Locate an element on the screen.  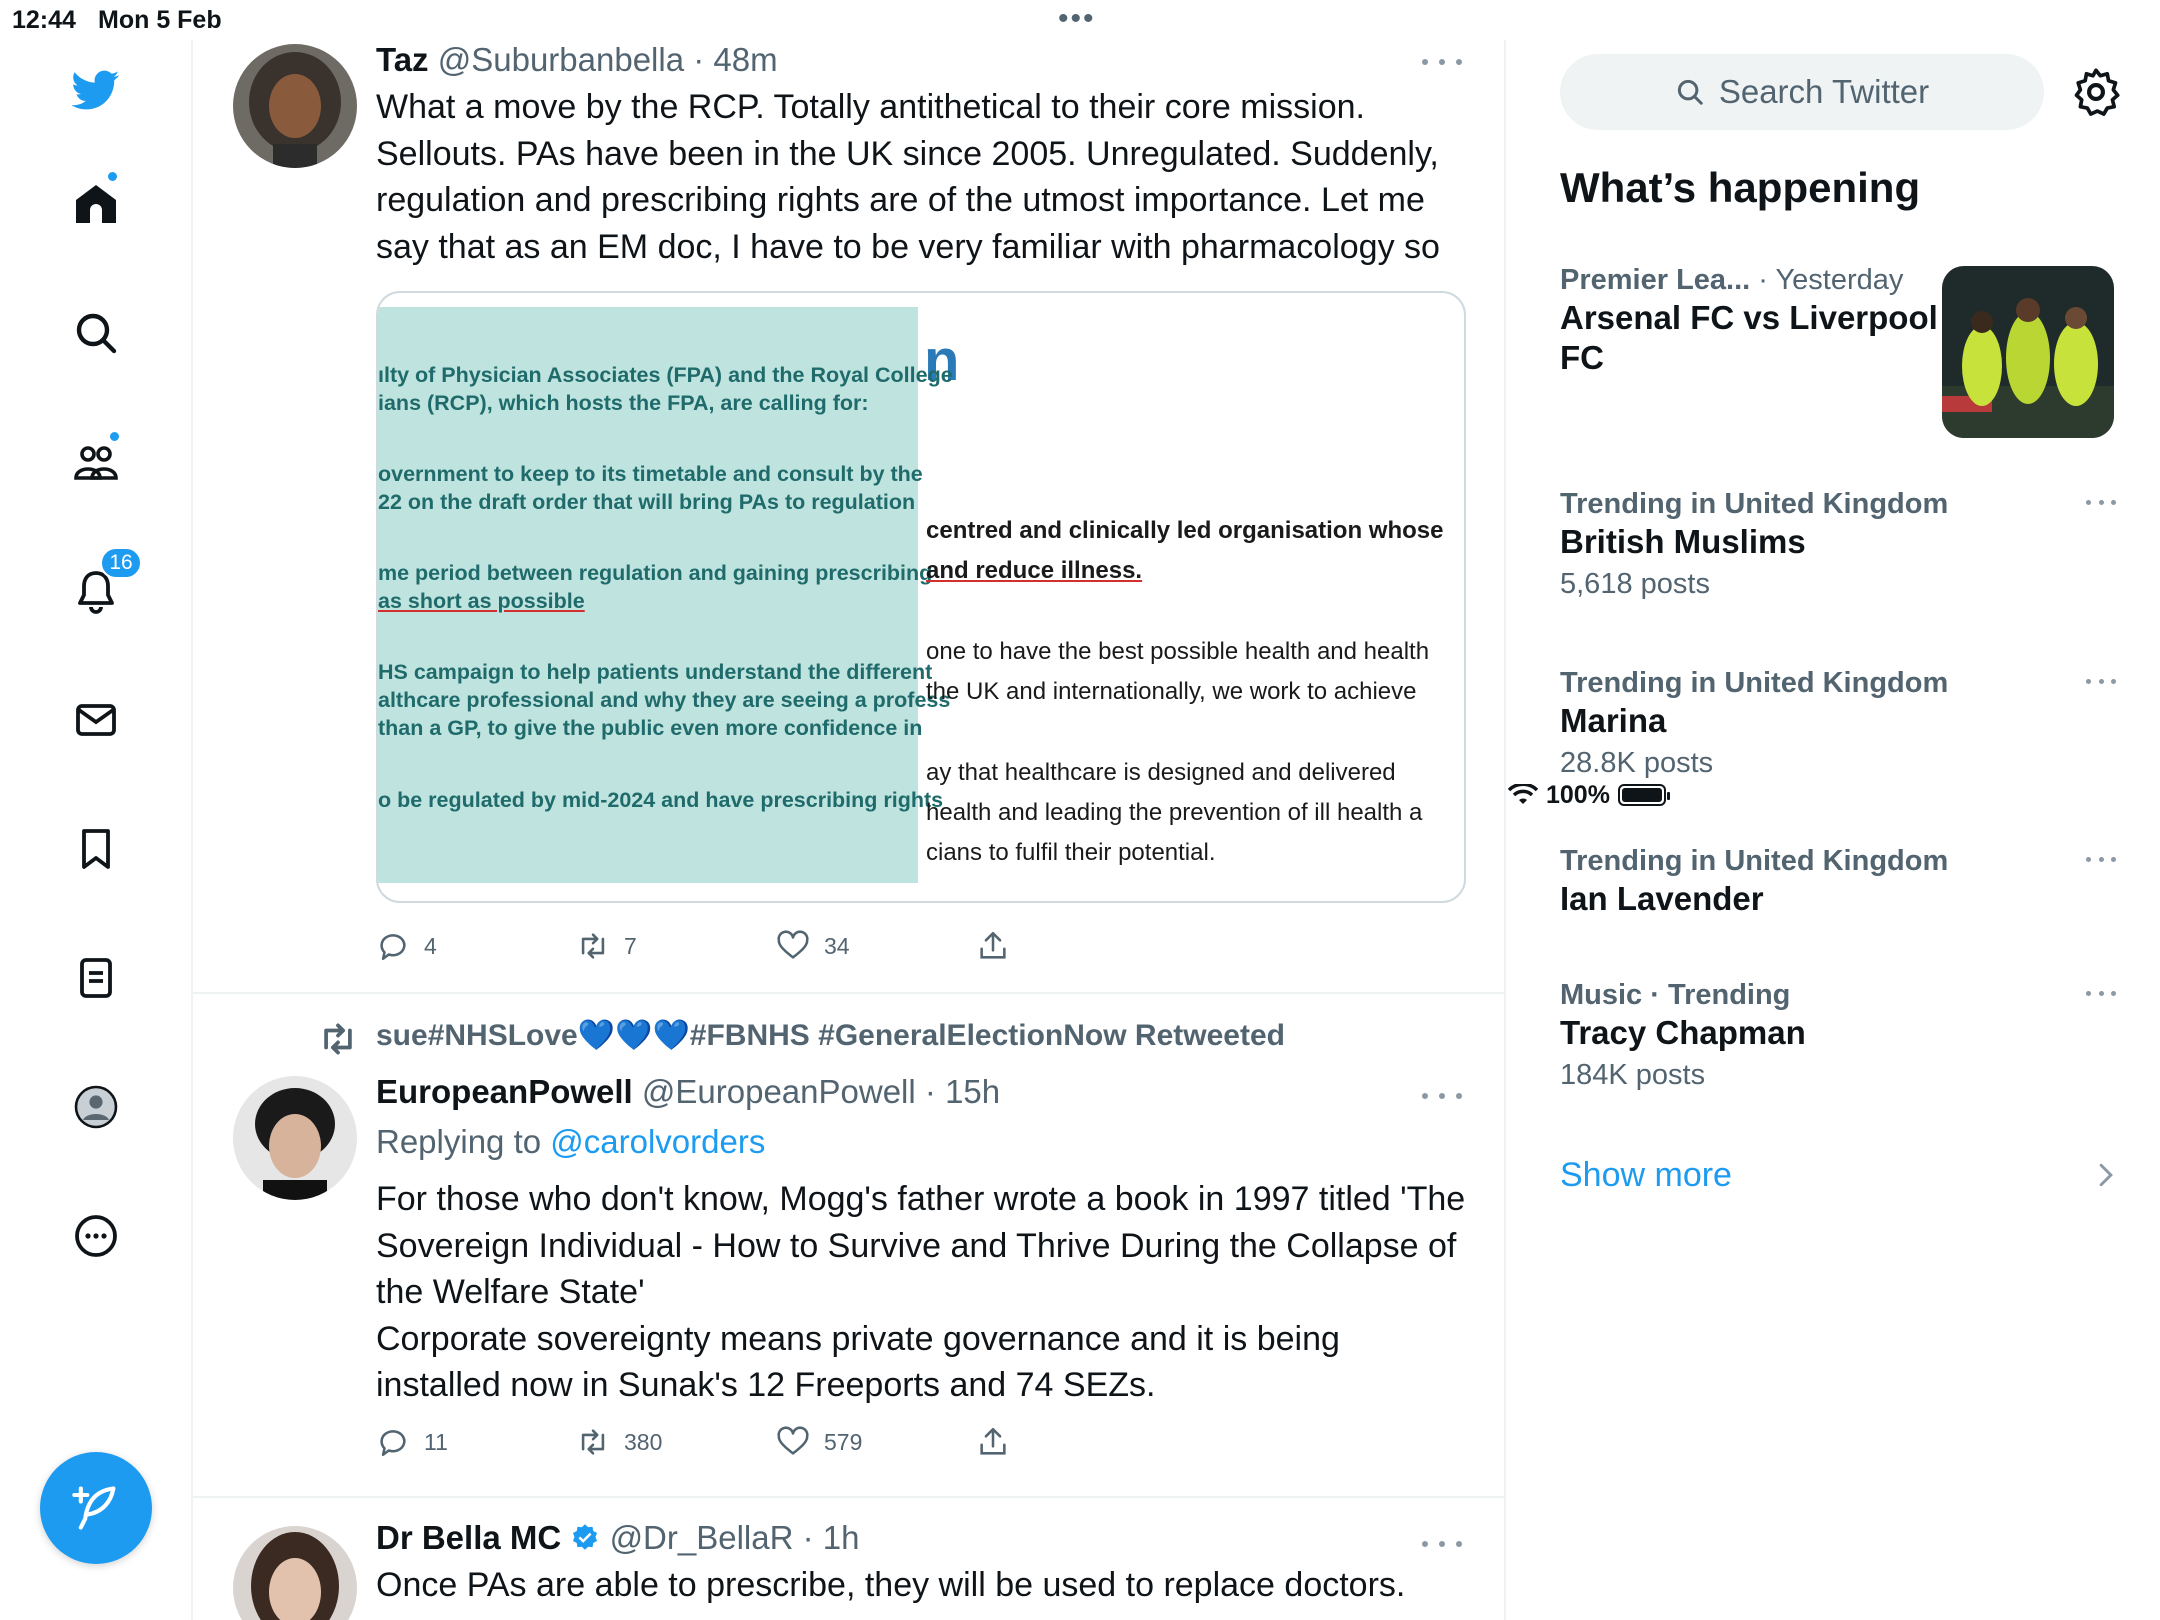
reply-button: 4 is located at coordinates (406, 946).